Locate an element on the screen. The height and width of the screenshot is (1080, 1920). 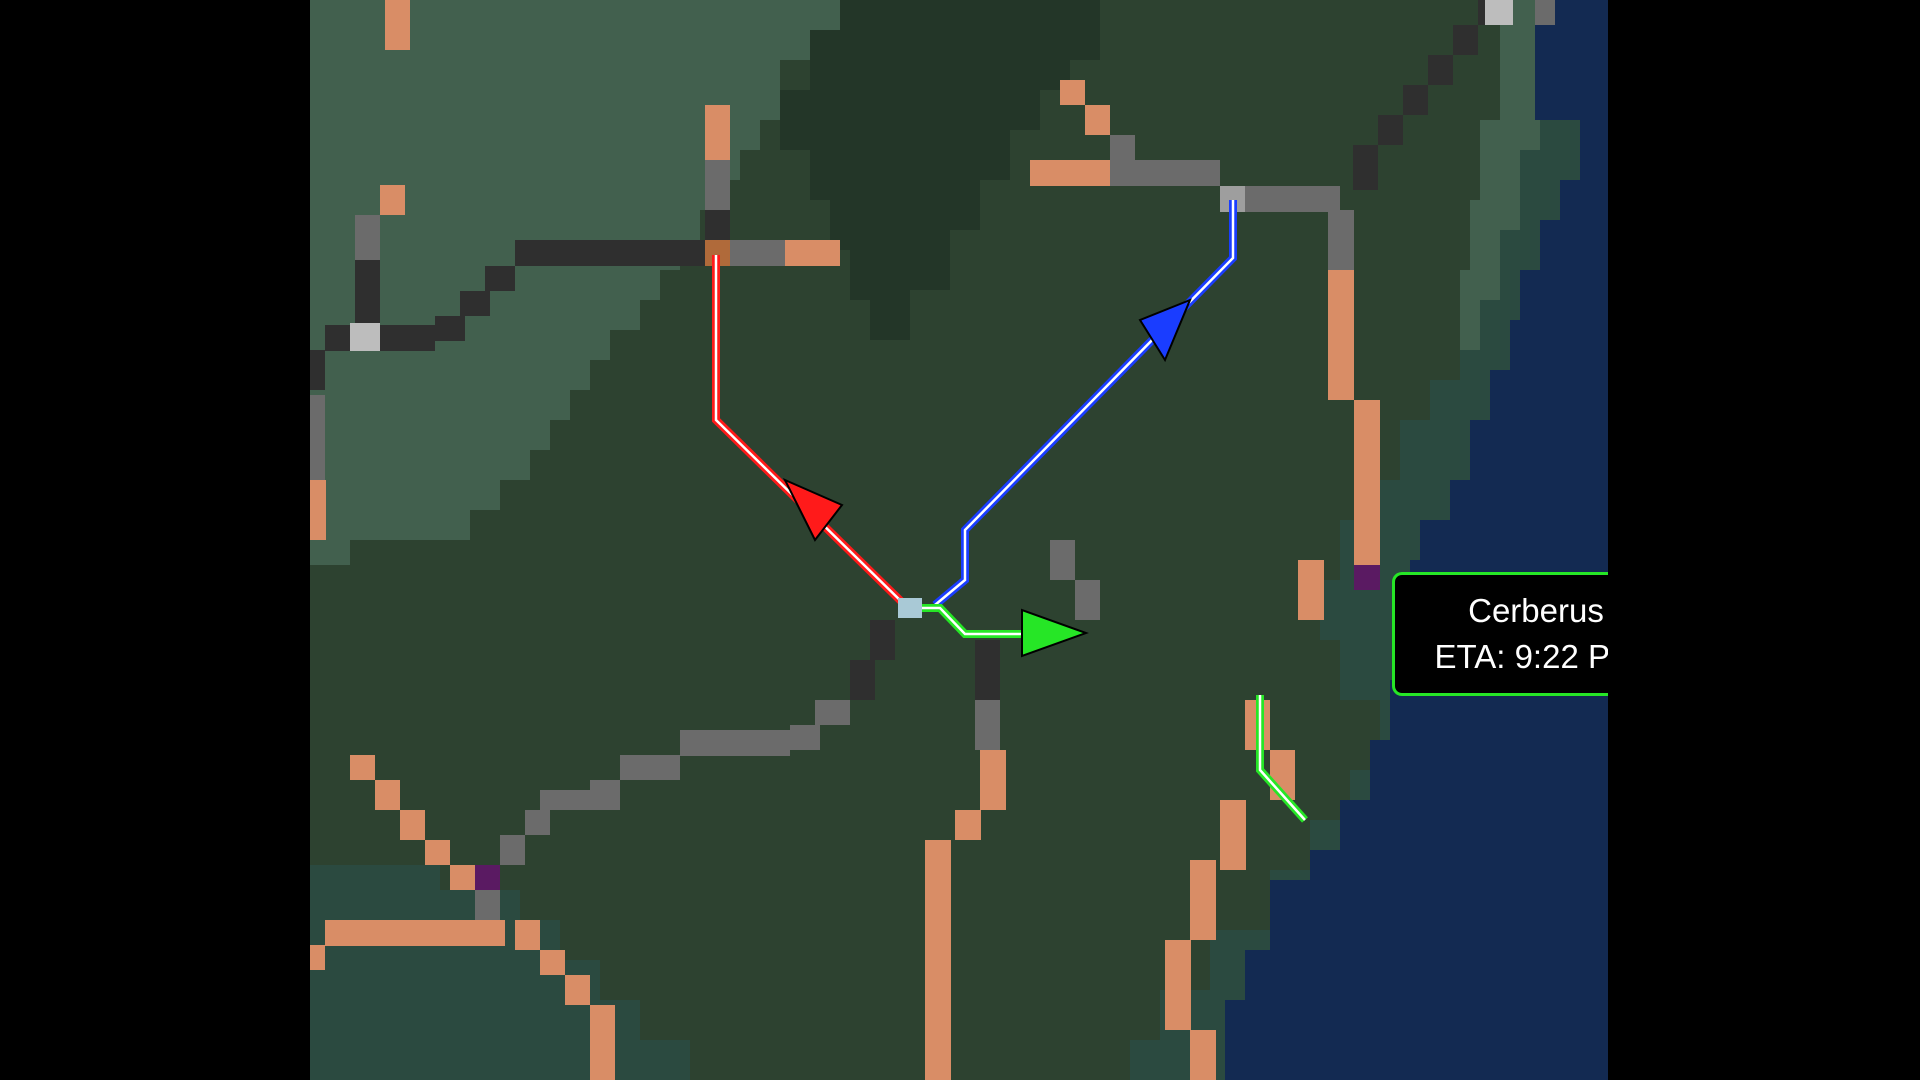
junction-light is located at coordinates (365, 337).